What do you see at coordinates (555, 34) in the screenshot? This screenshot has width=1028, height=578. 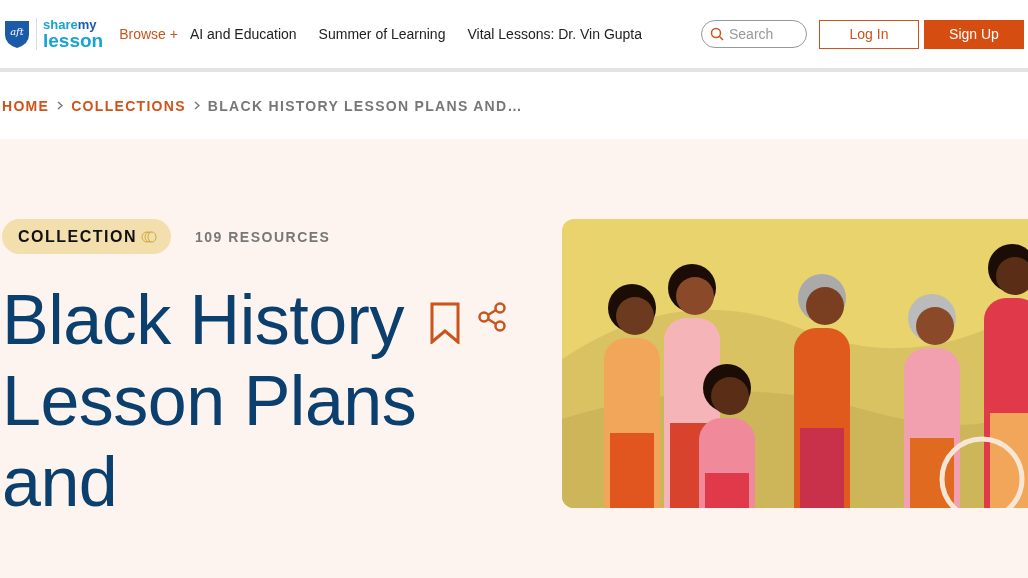 I see `nav-link: Vital Lessons: Dr. Vin Gupta` at bounding box center [555, 34].